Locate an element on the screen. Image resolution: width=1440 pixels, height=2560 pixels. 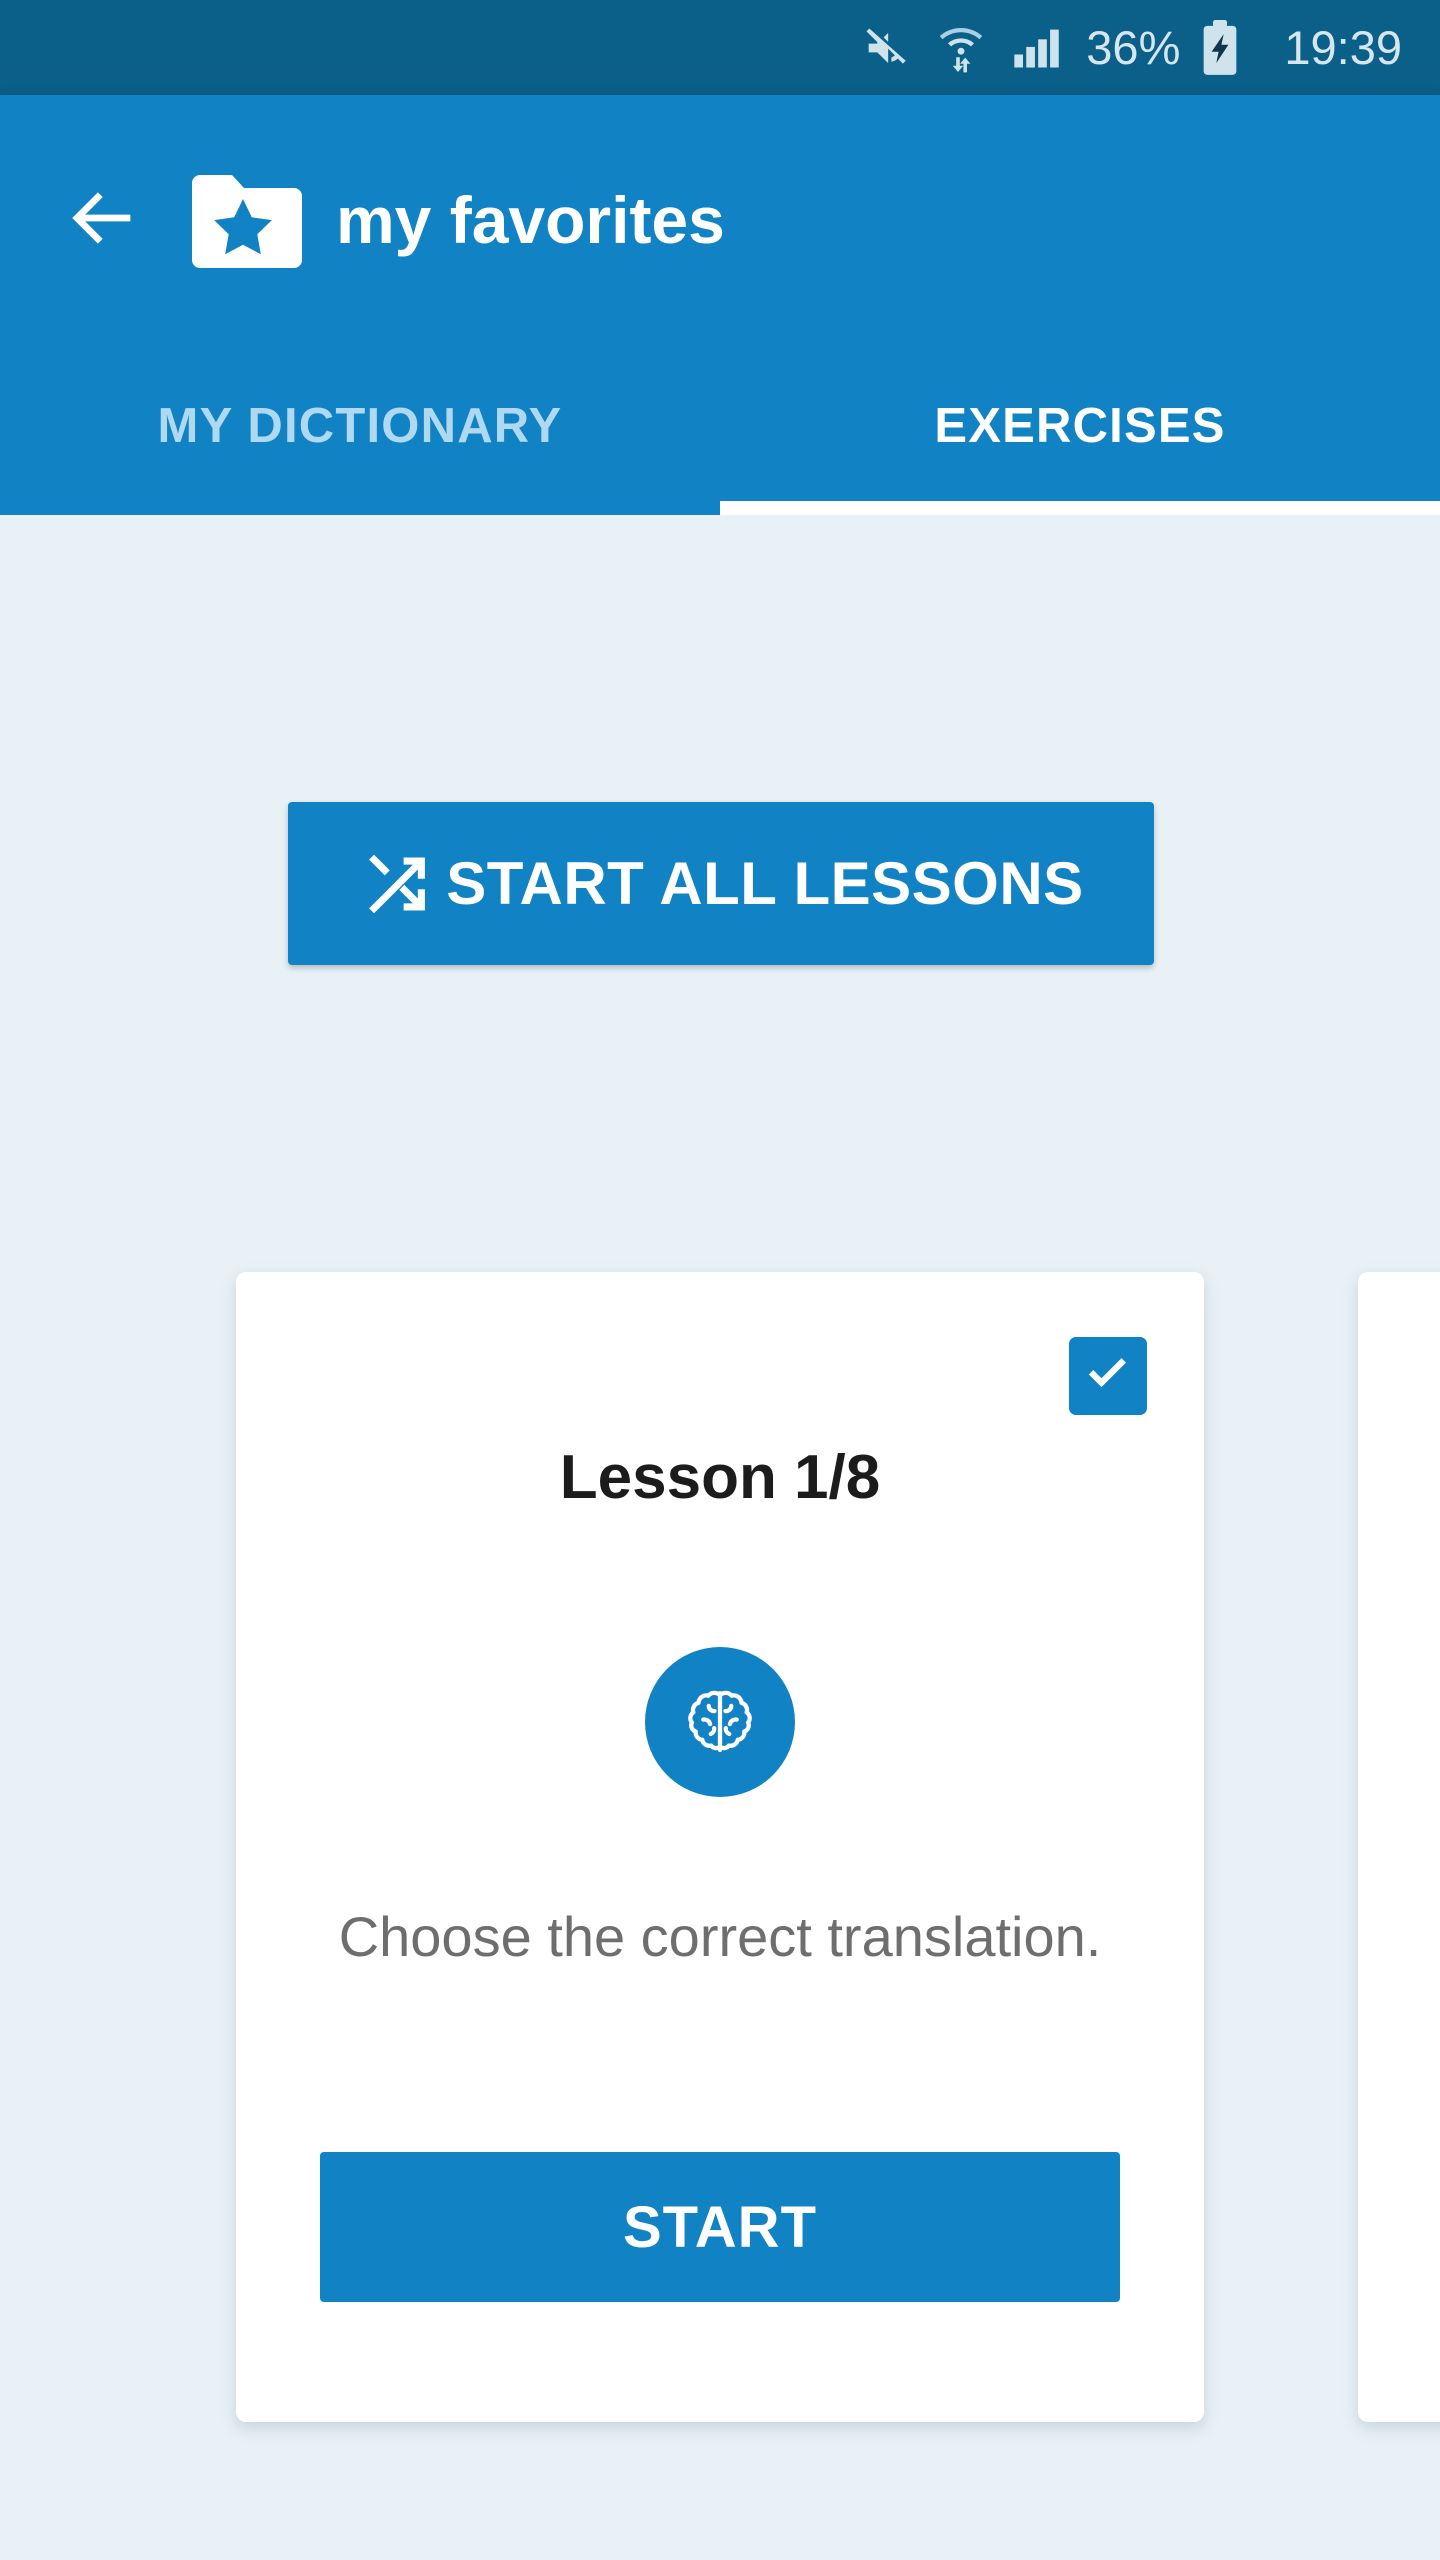
tab-my-dictionary: MY DICTIONARY is located at coordinates (360, 430).